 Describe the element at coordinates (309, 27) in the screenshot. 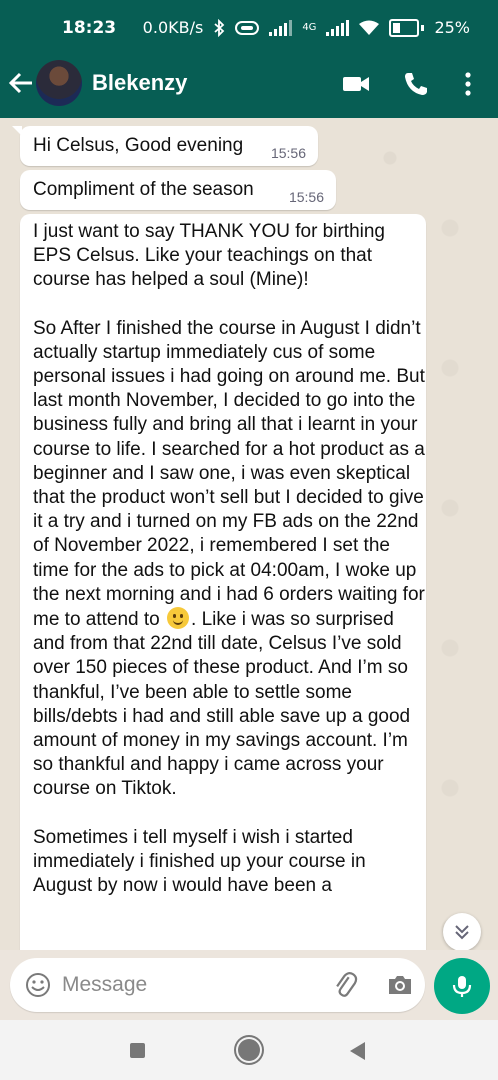

I see `network-type: 4G` at that location.